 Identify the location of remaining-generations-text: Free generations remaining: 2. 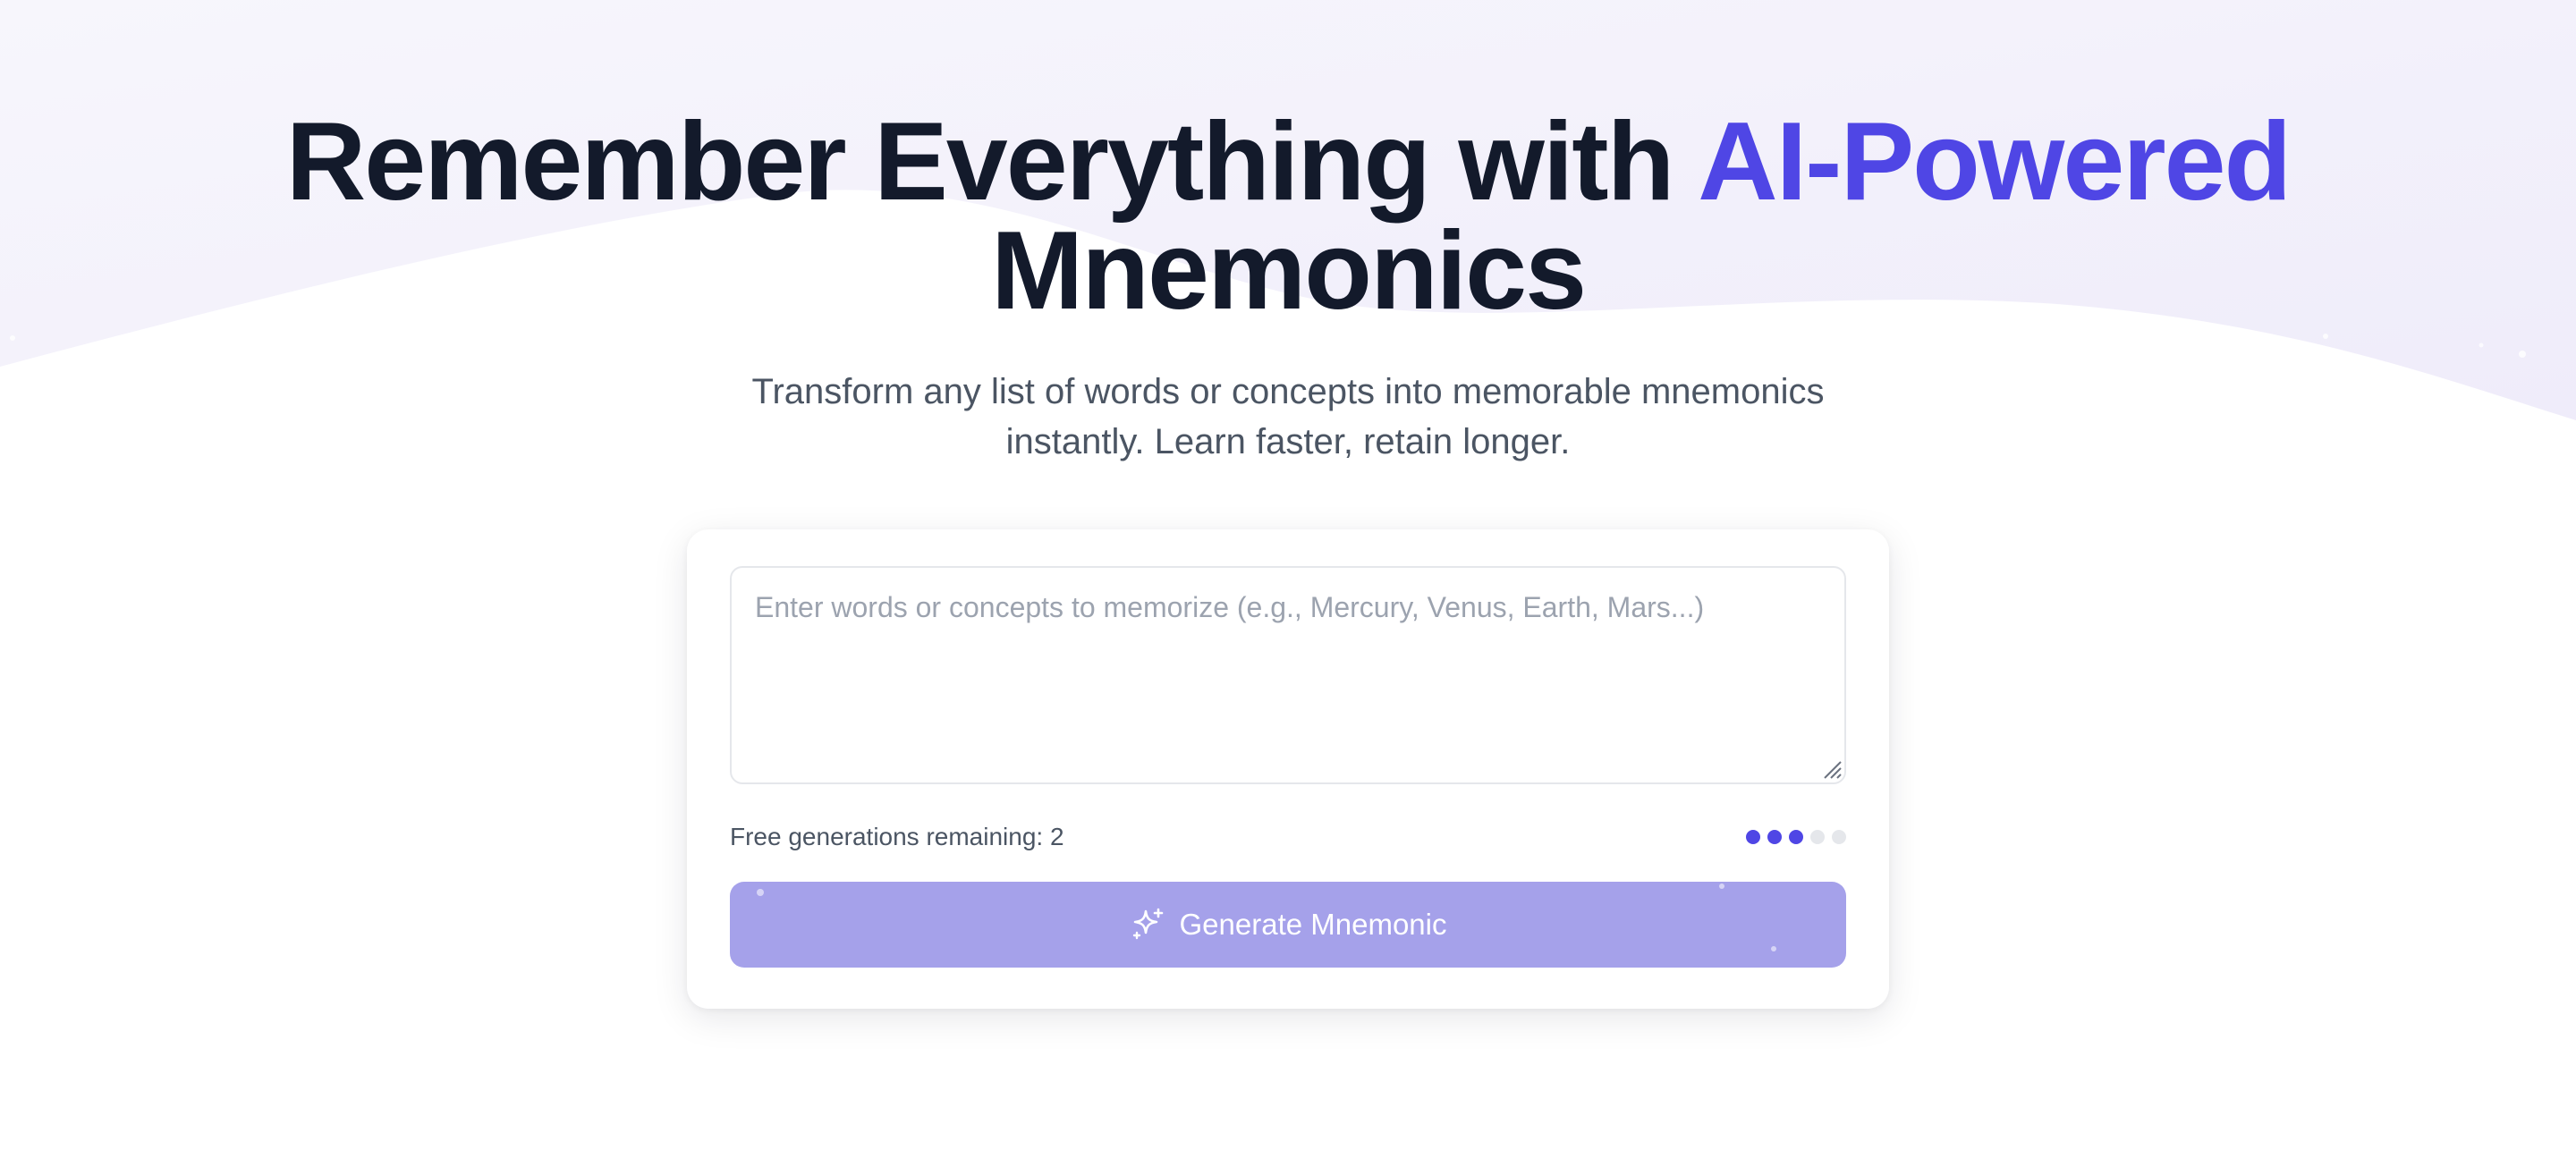
(897, 836).